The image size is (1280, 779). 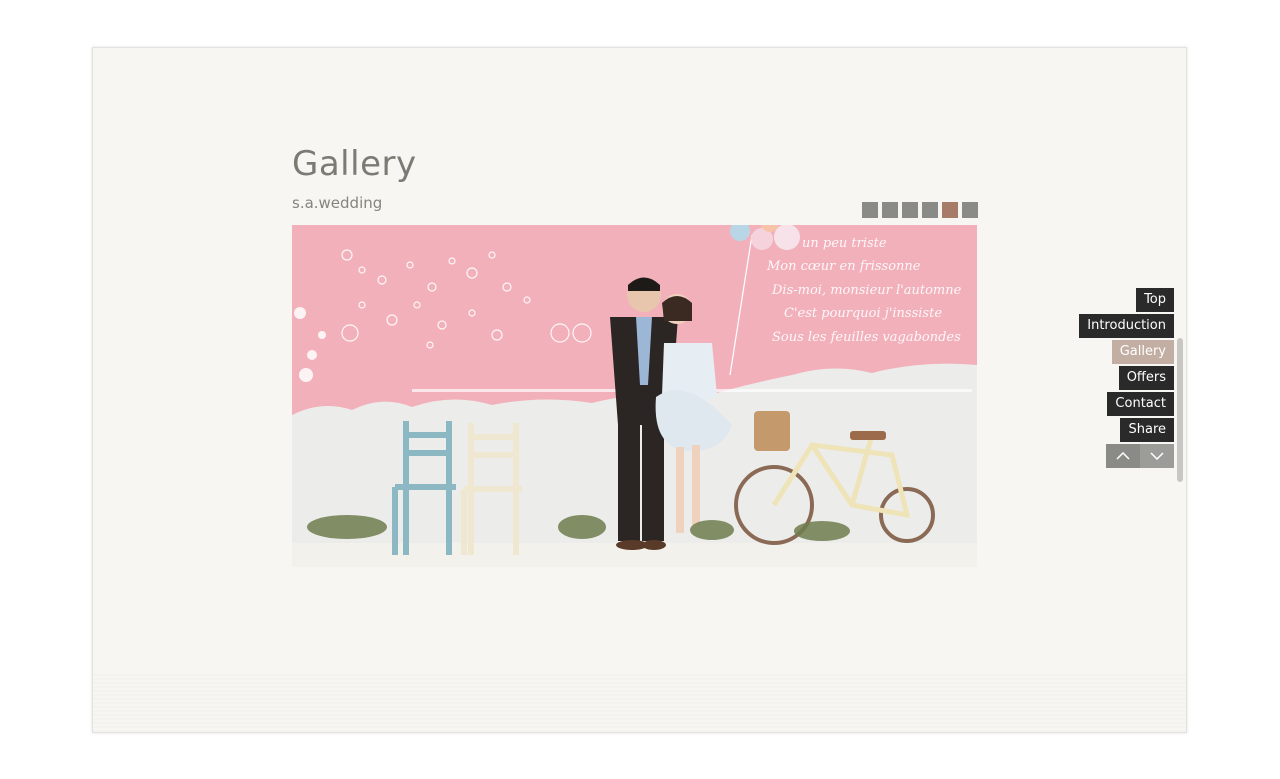 I want to click on nav-prev-button, so click(x=1123, y=456).